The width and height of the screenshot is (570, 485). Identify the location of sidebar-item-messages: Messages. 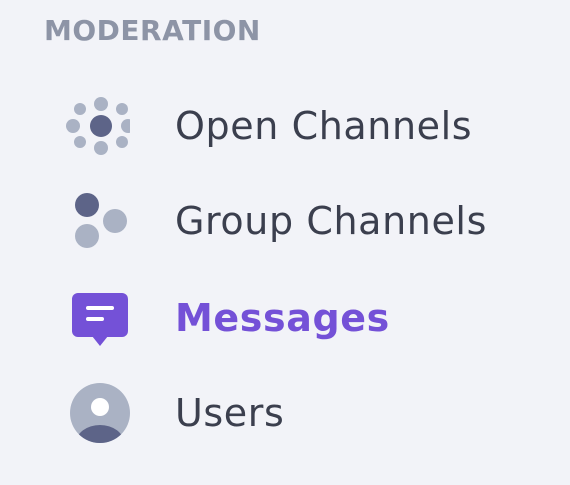
(290, 318).